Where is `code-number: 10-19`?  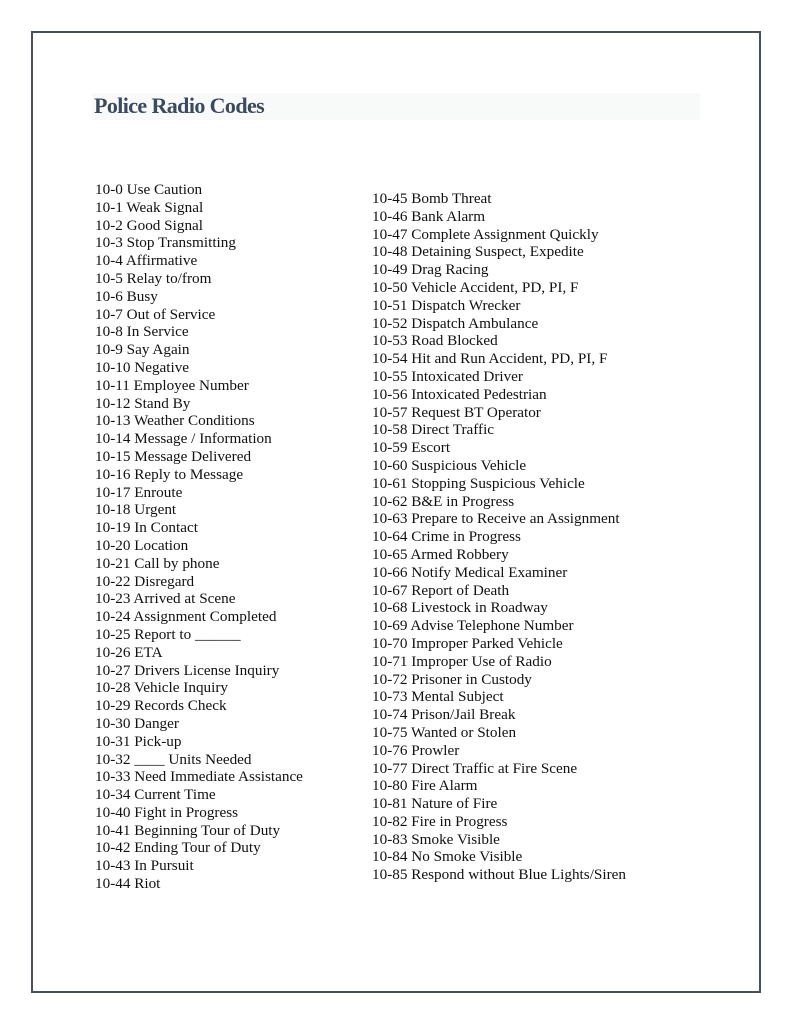 code-number: 10-19 is located at coordinates (113, 528).